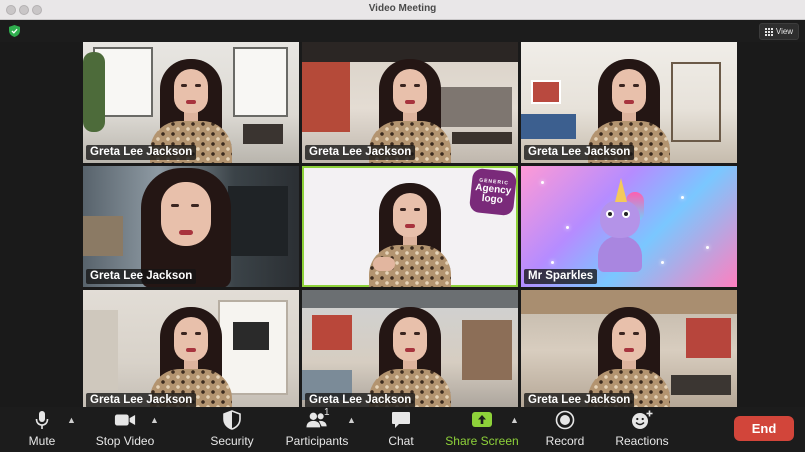  I want to click on view-label: View, so click(784, 31).